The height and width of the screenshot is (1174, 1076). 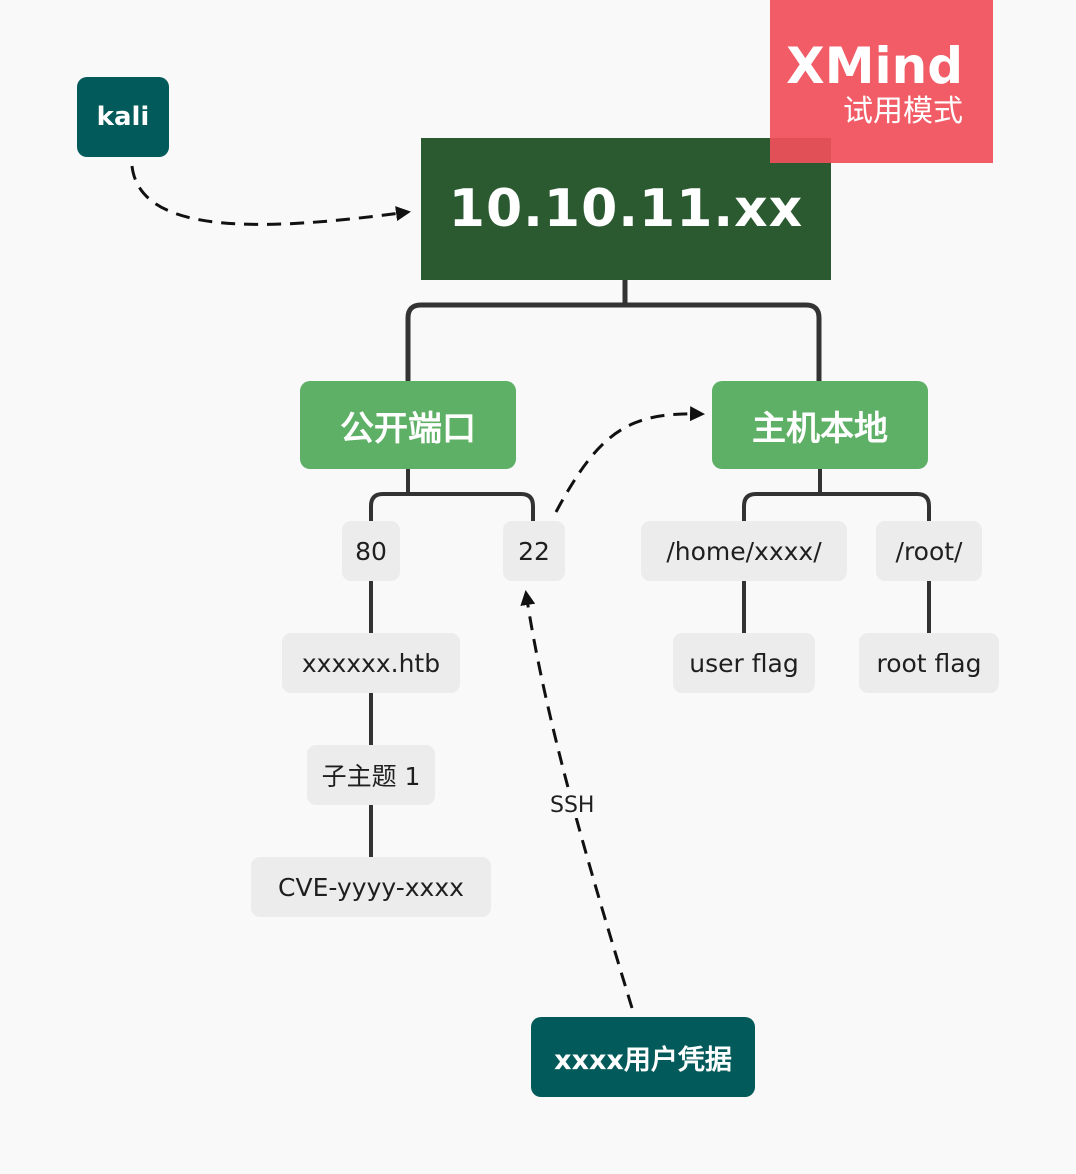 What do you see at coordinates (820, 425) in the screenshot?
I see `topic-host-local: 主机本地` at bounding box center [820, 425].